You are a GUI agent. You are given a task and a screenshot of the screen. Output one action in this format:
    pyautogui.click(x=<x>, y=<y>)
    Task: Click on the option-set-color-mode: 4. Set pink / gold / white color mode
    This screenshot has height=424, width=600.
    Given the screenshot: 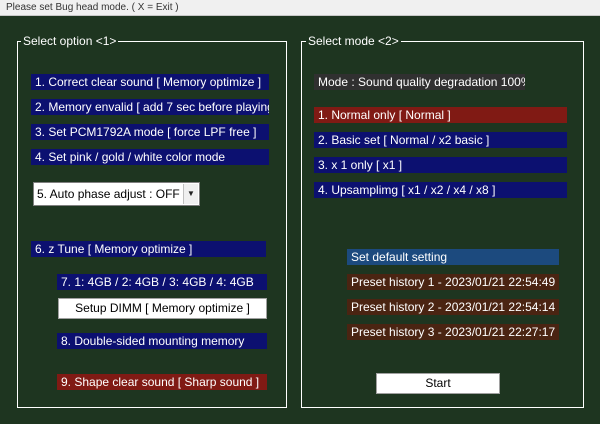 What is the action you would take?
    pyautogui.click(x=150, y=157)
    